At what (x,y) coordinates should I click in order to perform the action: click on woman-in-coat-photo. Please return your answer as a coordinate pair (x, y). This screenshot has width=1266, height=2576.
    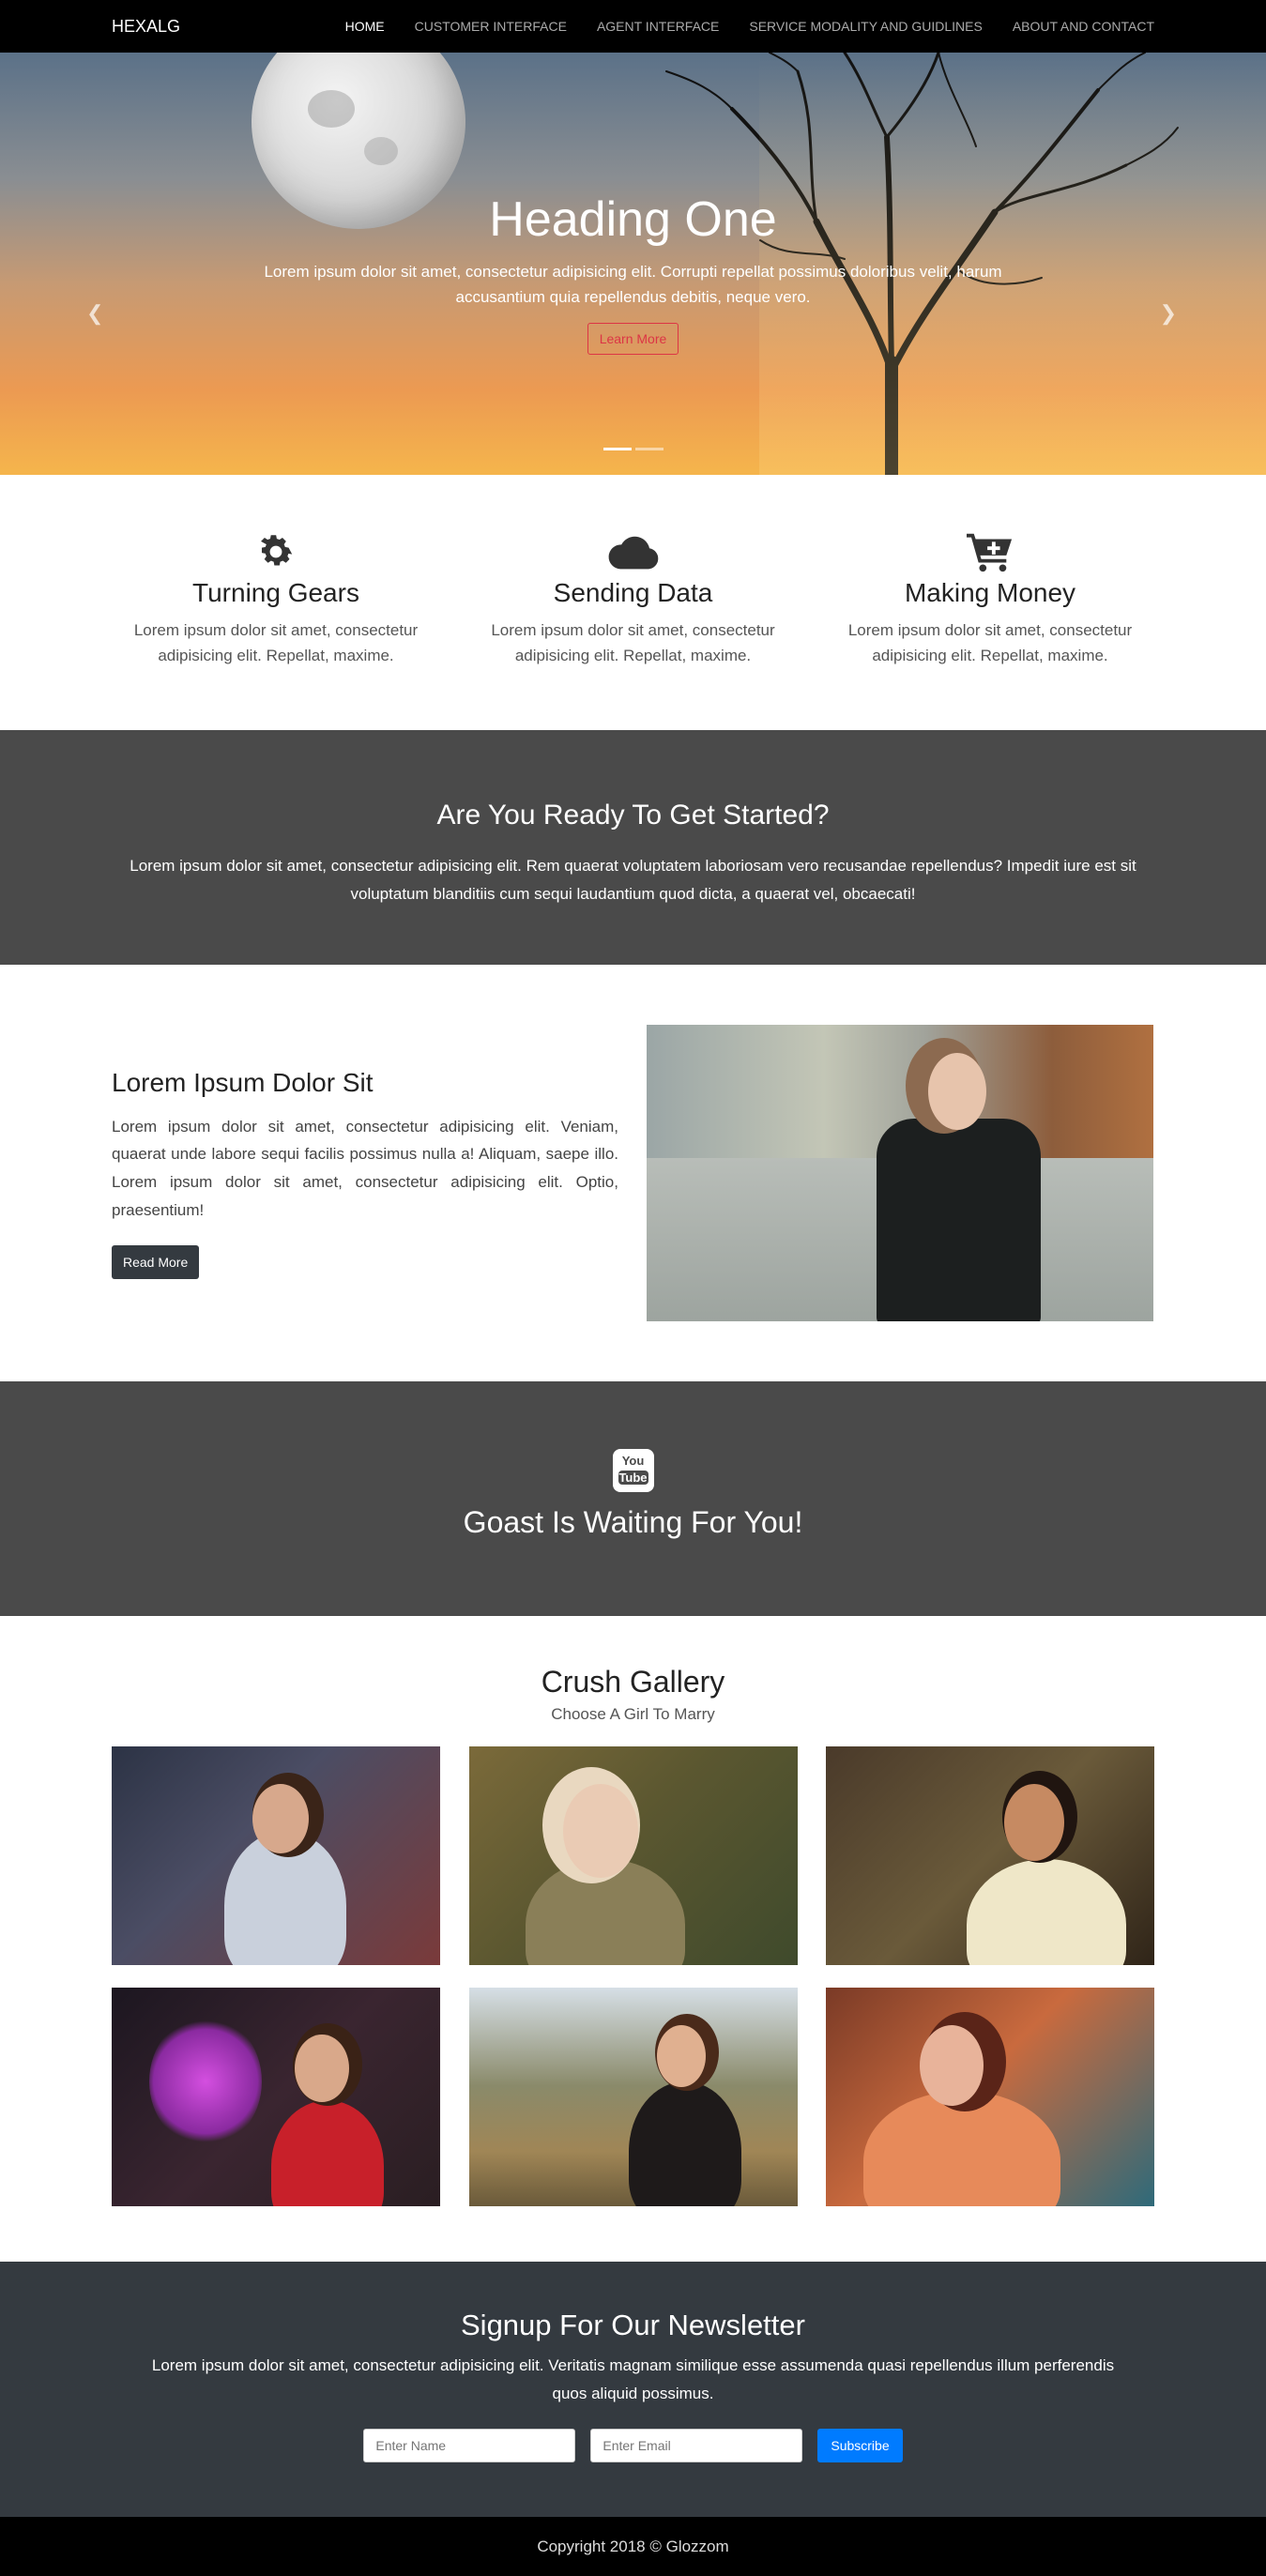
    Looking at the image, I should click on (900, 1173).